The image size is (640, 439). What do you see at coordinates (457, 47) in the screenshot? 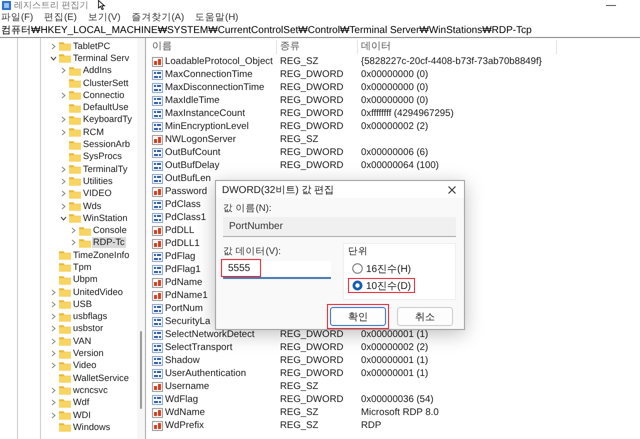
I see `column-header: 데이터` at bounding box center [457, 47].